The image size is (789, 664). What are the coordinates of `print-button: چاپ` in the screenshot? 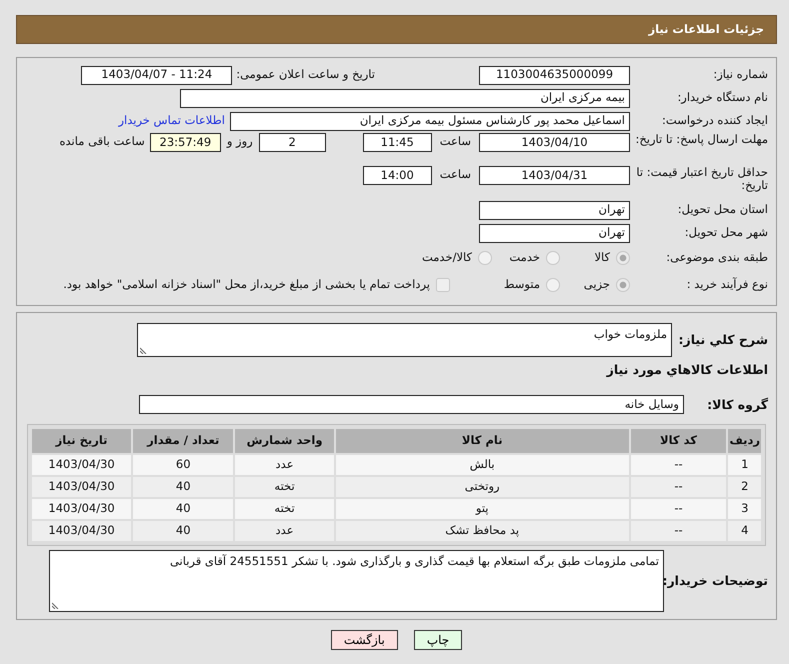 It's located at (438, 640).